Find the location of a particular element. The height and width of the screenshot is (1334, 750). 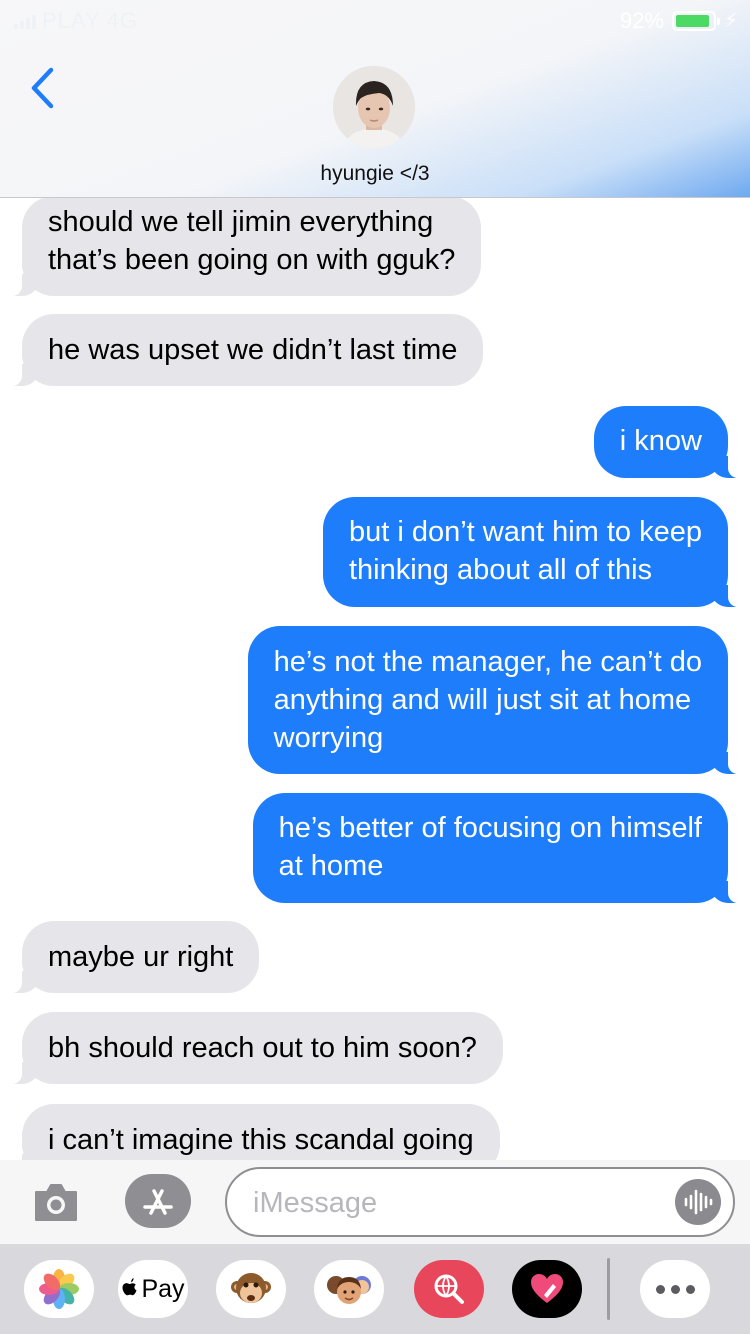

carrier-info: PLAY 4G is located at coordinates (76, 21).